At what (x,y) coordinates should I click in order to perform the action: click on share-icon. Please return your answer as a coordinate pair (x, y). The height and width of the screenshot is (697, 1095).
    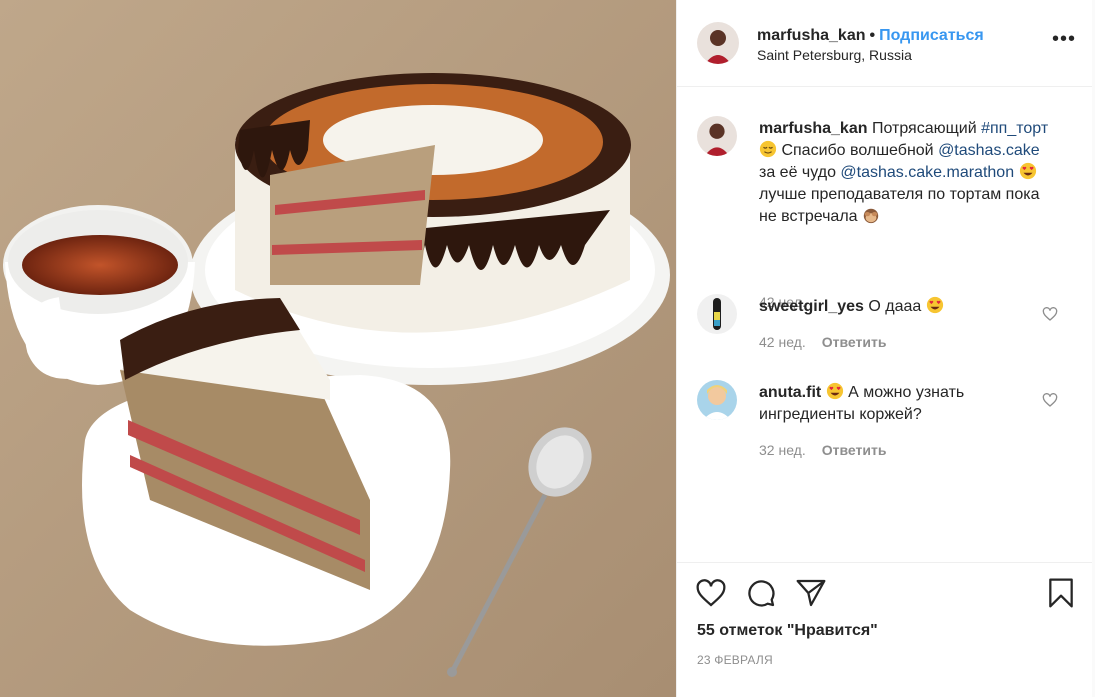
    Looking at the image, I should click on (811, 593).